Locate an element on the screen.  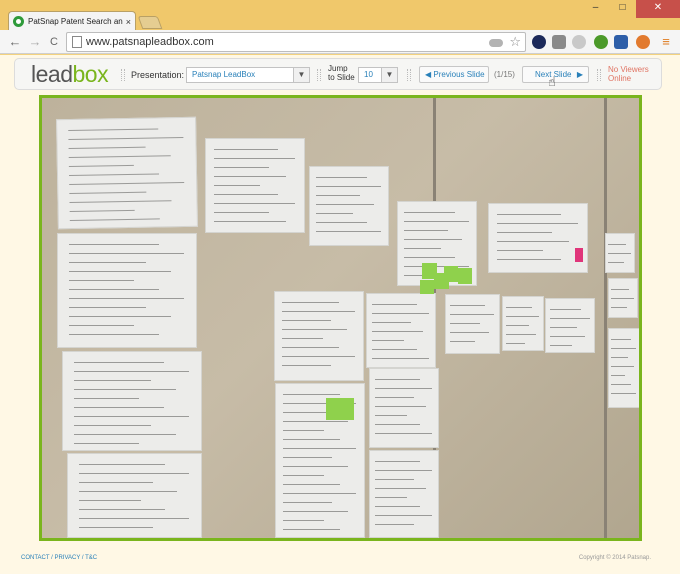
extension-badge-icon is located at coordinates (643, 42).